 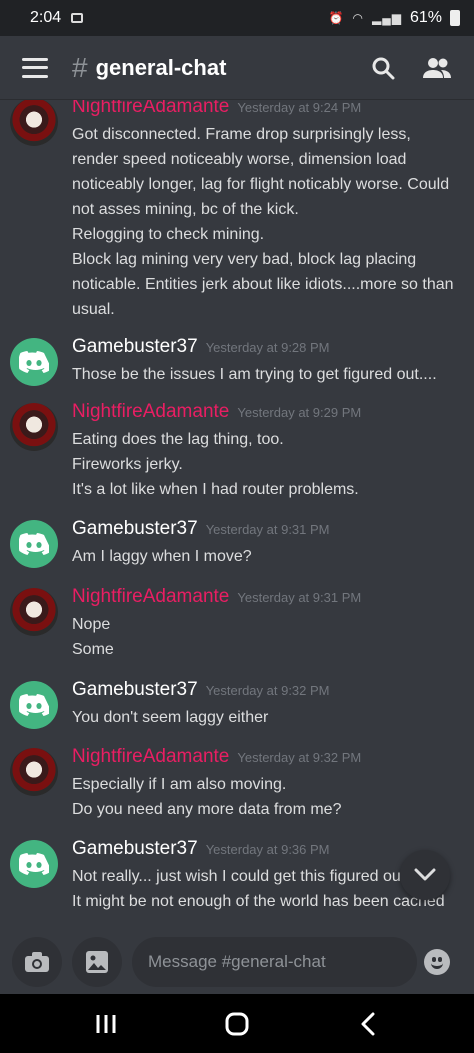 I want to click on chevron-down-icon, so click(x=425, y=874).